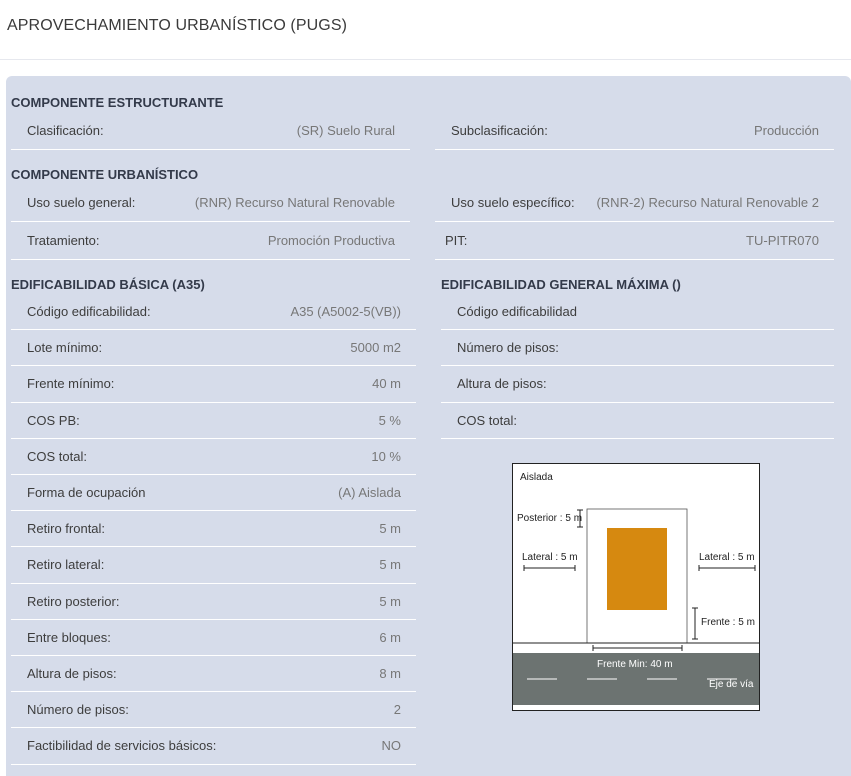 The image size is (851, 776). What do you see at coordinates (71, 384) in the screenshot?
I see `row-label: Frente mínimo:` at bounding box center [71, 384].